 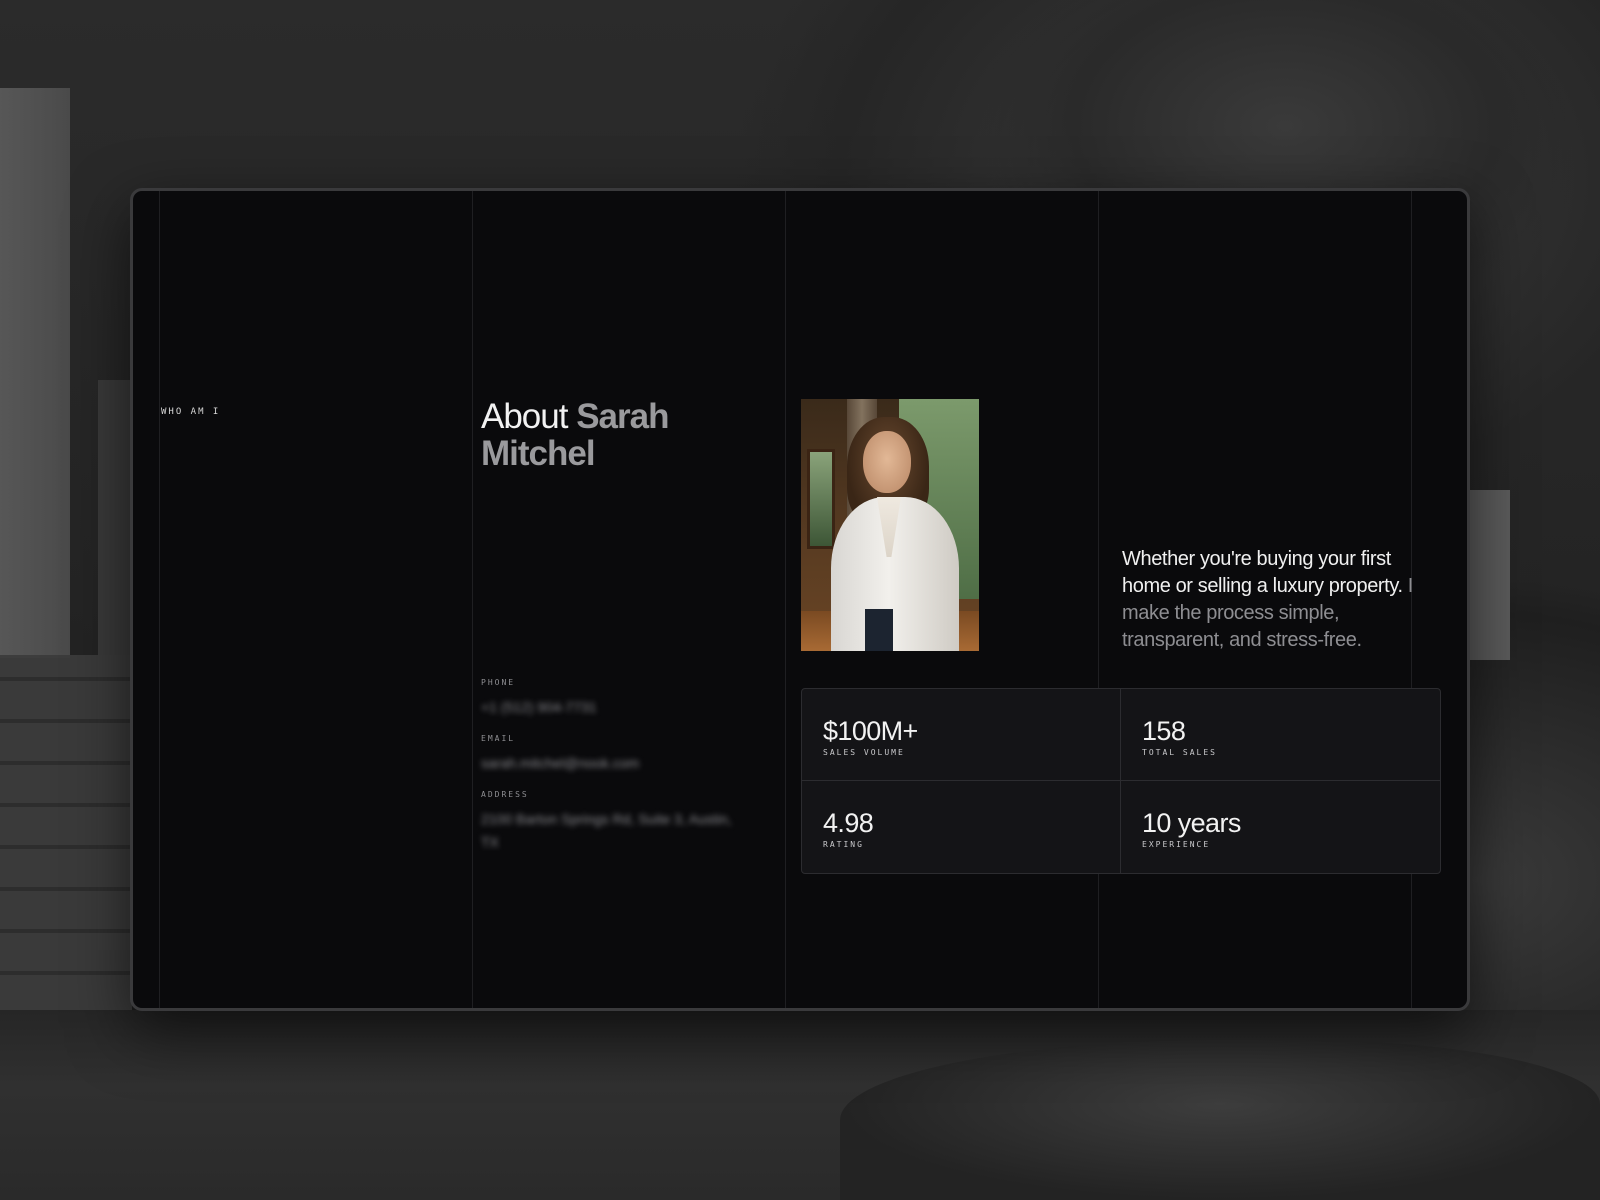 I want to click on stat-sales-volume: $100M+ SALES VOLUME, so click(x=961, y=735).